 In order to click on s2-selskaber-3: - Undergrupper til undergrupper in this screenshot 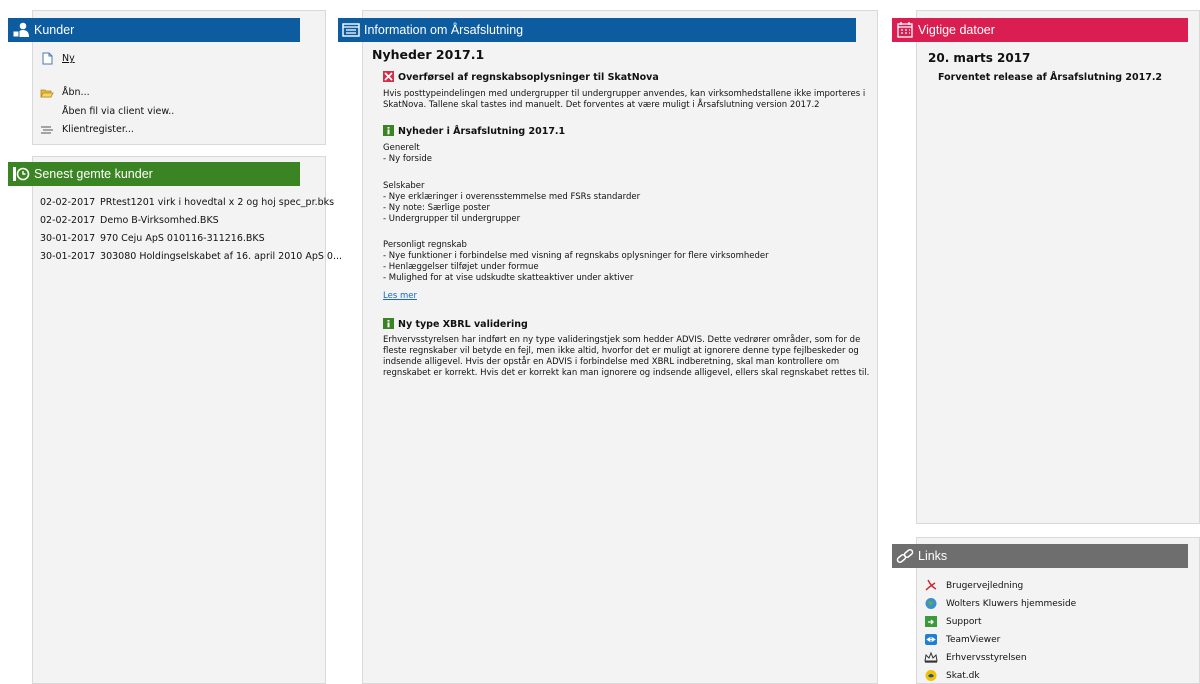, I will do `click(452, 219)`.